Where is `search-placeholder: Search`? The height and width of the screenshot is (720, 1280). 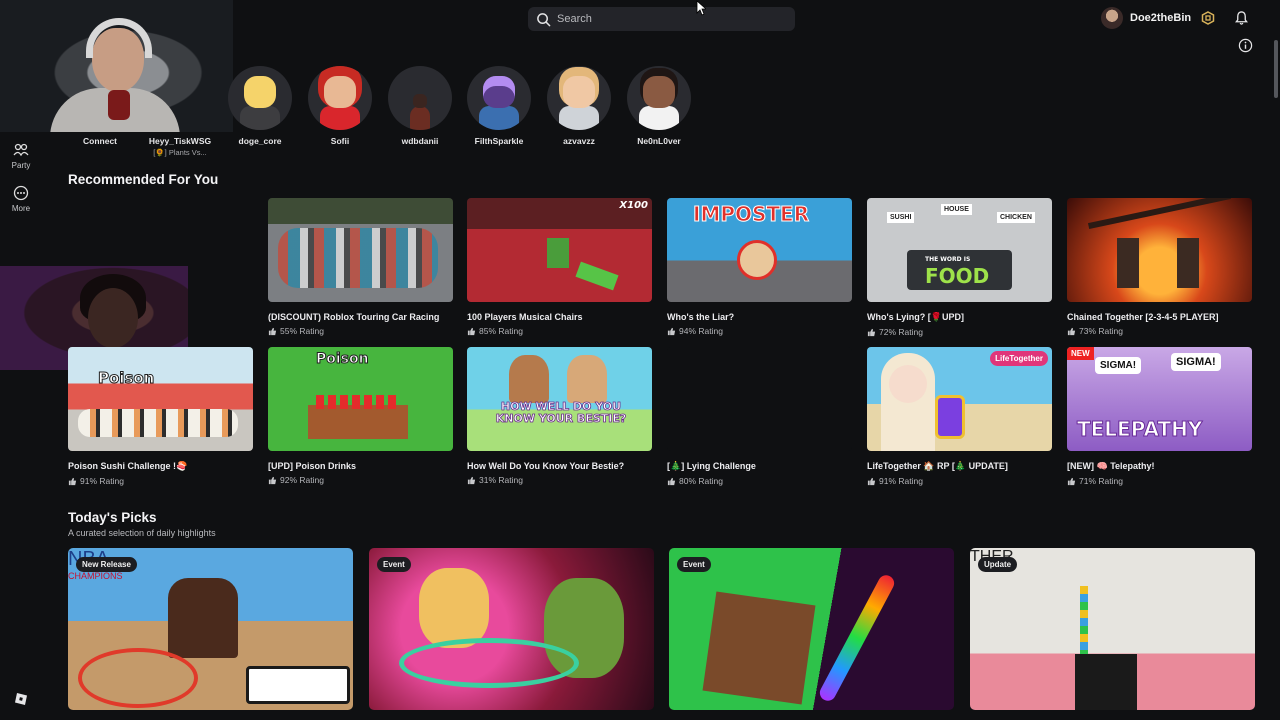 search-placeholder: Search is located at coordinates (574, 19).